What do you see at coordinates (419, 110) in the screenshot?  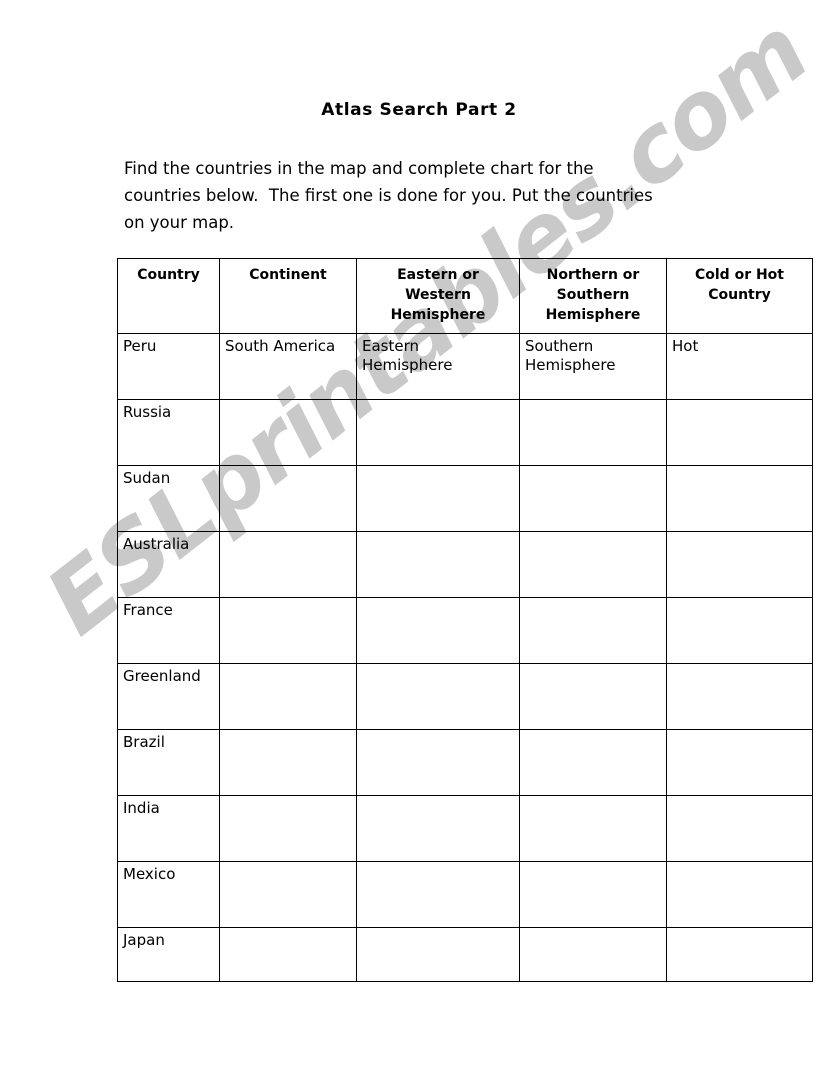 I see `page-title: Atlas Search Part 2` at bounding box center [419, 110].